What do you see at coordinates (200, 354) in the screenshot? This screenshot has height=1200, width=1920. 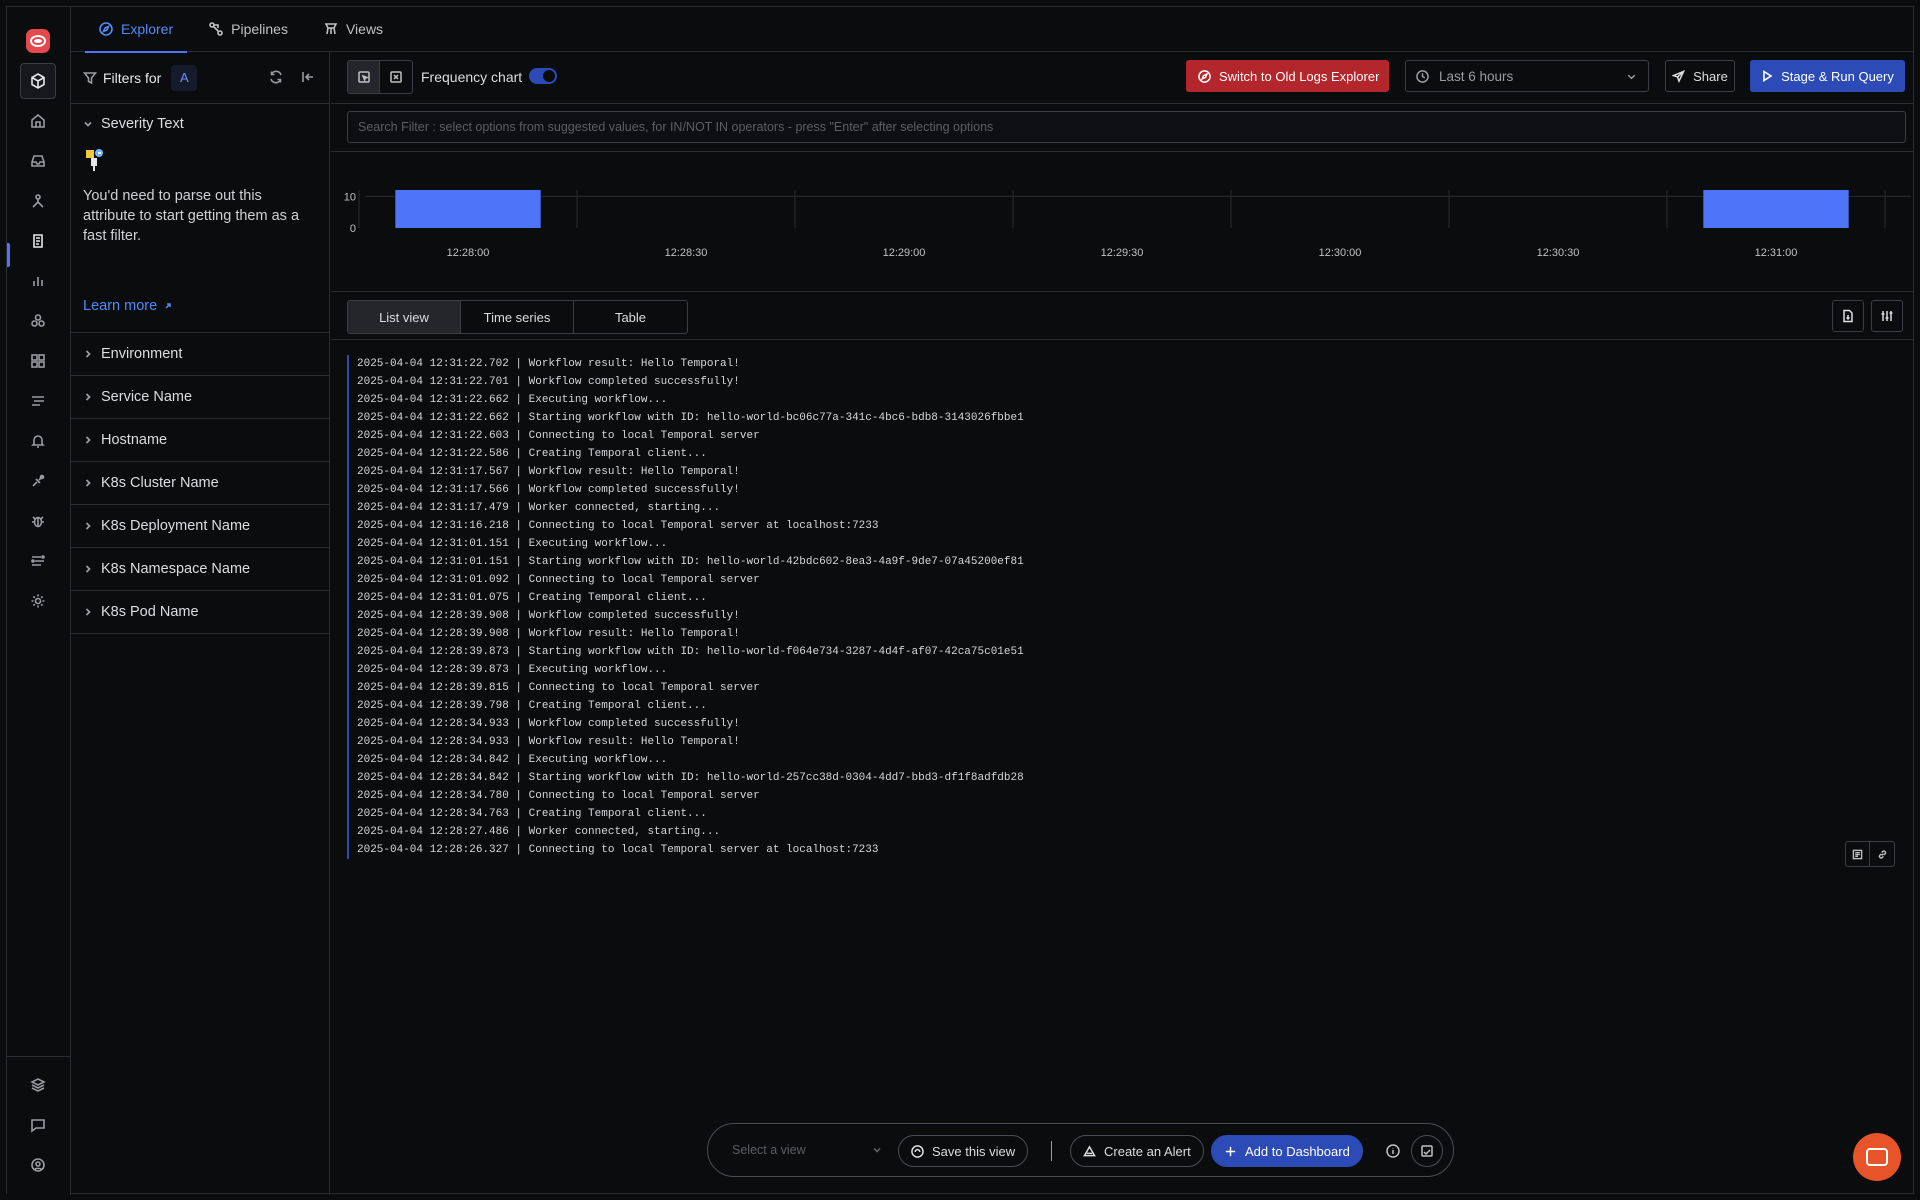 I see `facet-environment: Environment` at bounding box center [200, 354].